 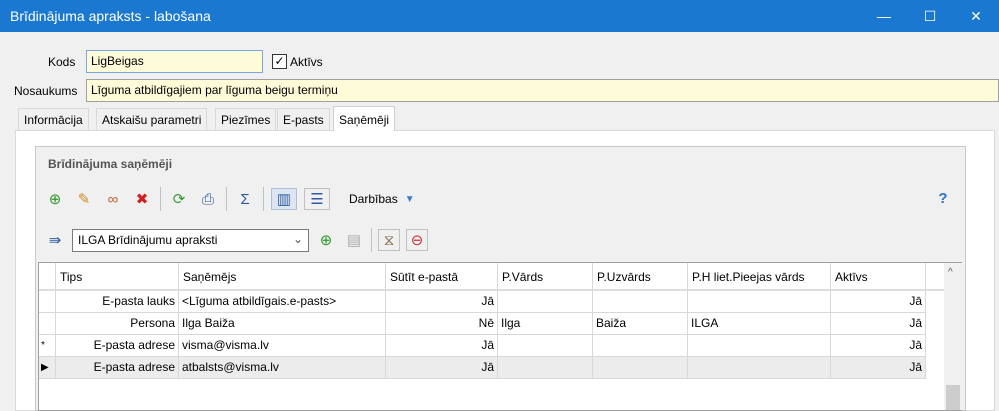 What do you see at coordinates (62, 62) in the screenshot?
I see `kods-label: Kods` at bounding box center [62, 62].